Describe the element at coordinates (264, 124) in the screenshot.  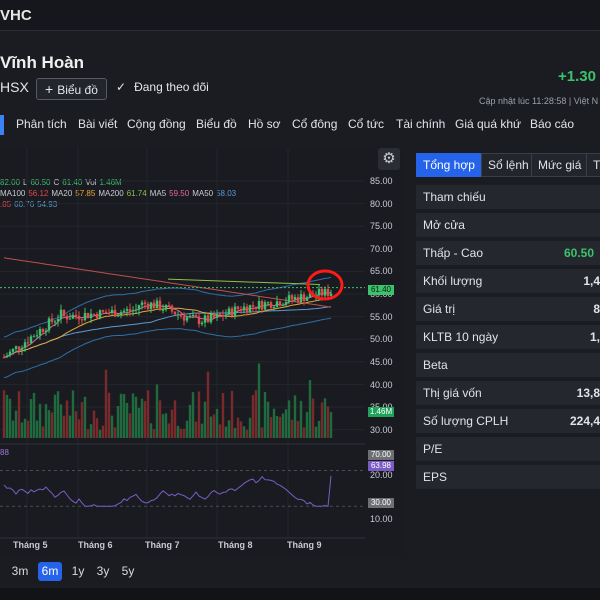
I see `tab-ho-so: Hồ sơ` at that location.